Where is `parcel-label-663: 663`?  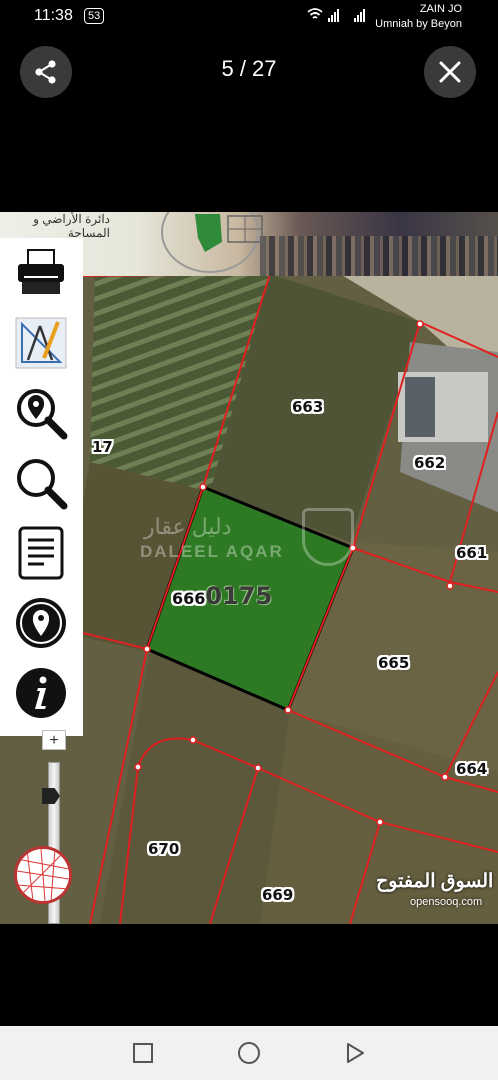 parcel-label-663: 663 is located at coordinates (308, 407).